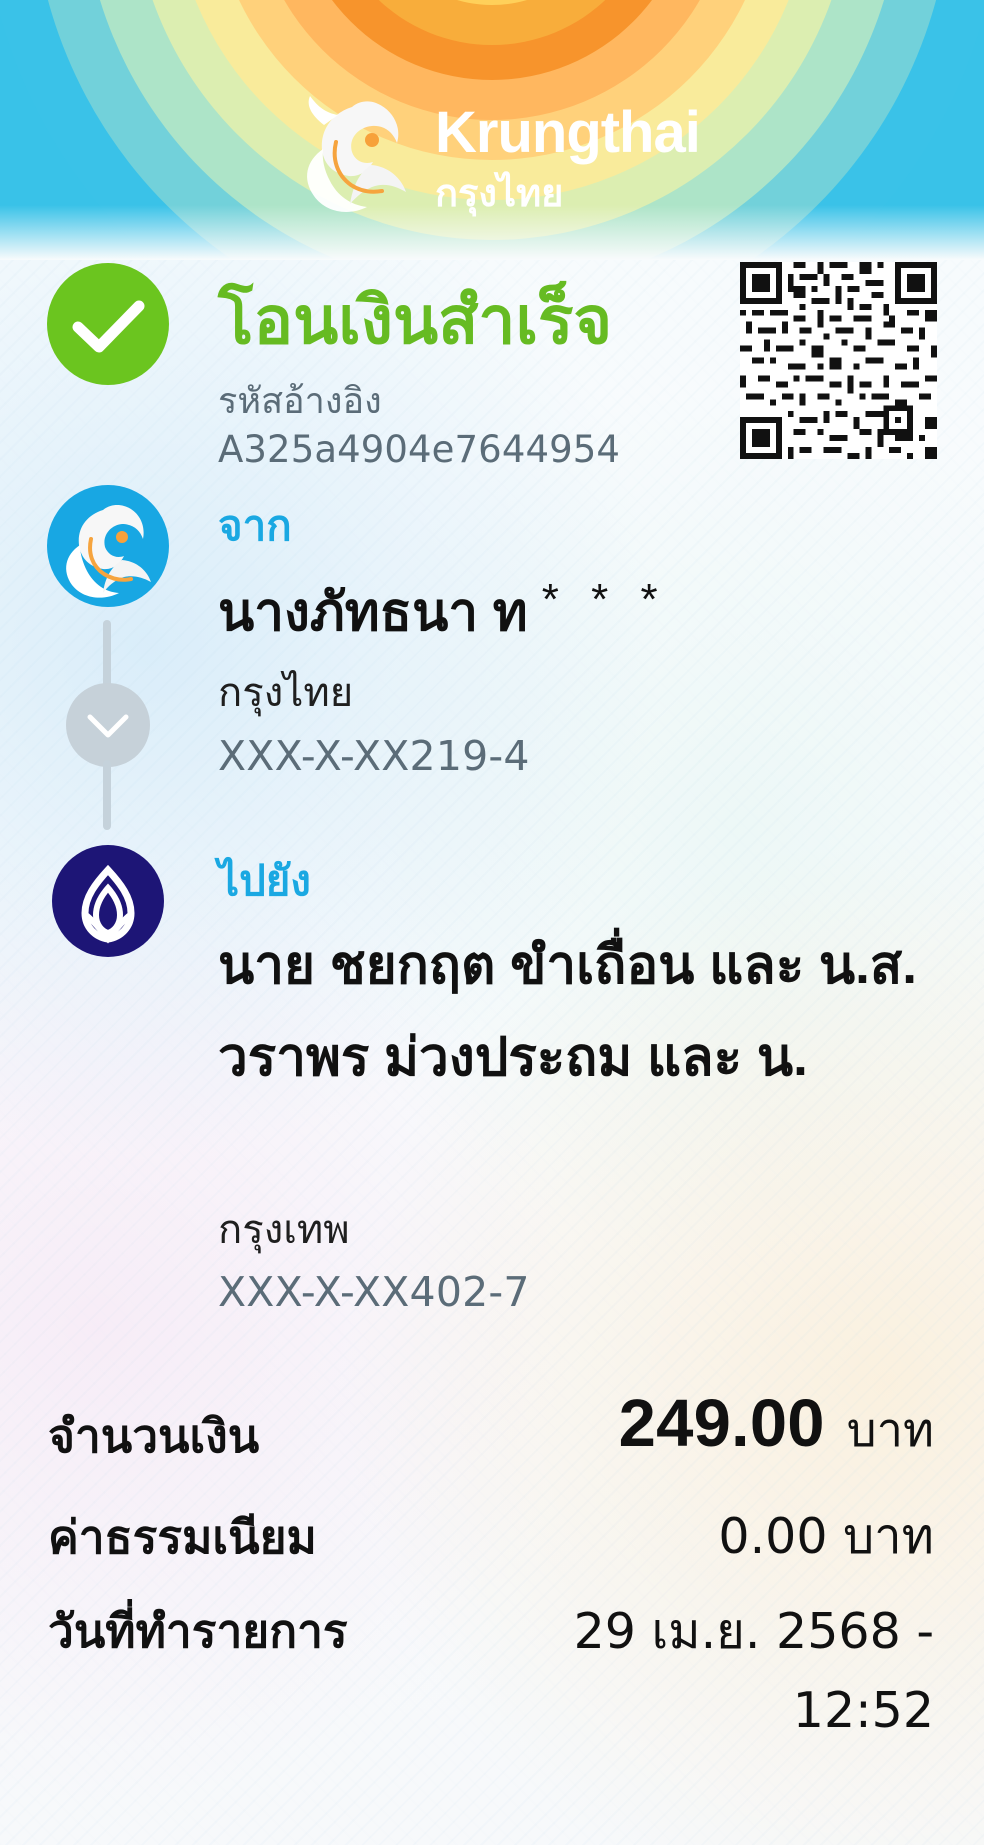 Image resolution: width=984 pixels, height=1845 pixels. Describe the element at coordinates (838, 360) in the screenshot. I see `qr-code` at that location.